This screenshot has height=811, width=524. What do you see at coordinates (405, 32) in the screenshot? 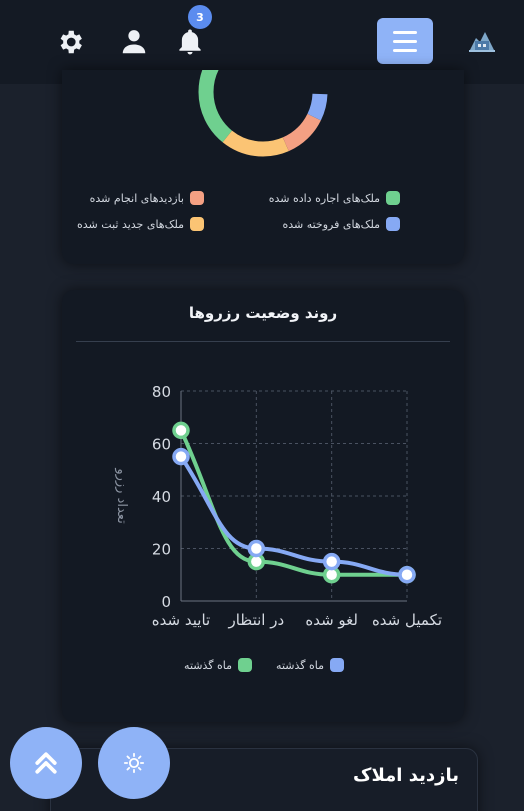
I see `menu-icon` at bounding box center [405, 32].